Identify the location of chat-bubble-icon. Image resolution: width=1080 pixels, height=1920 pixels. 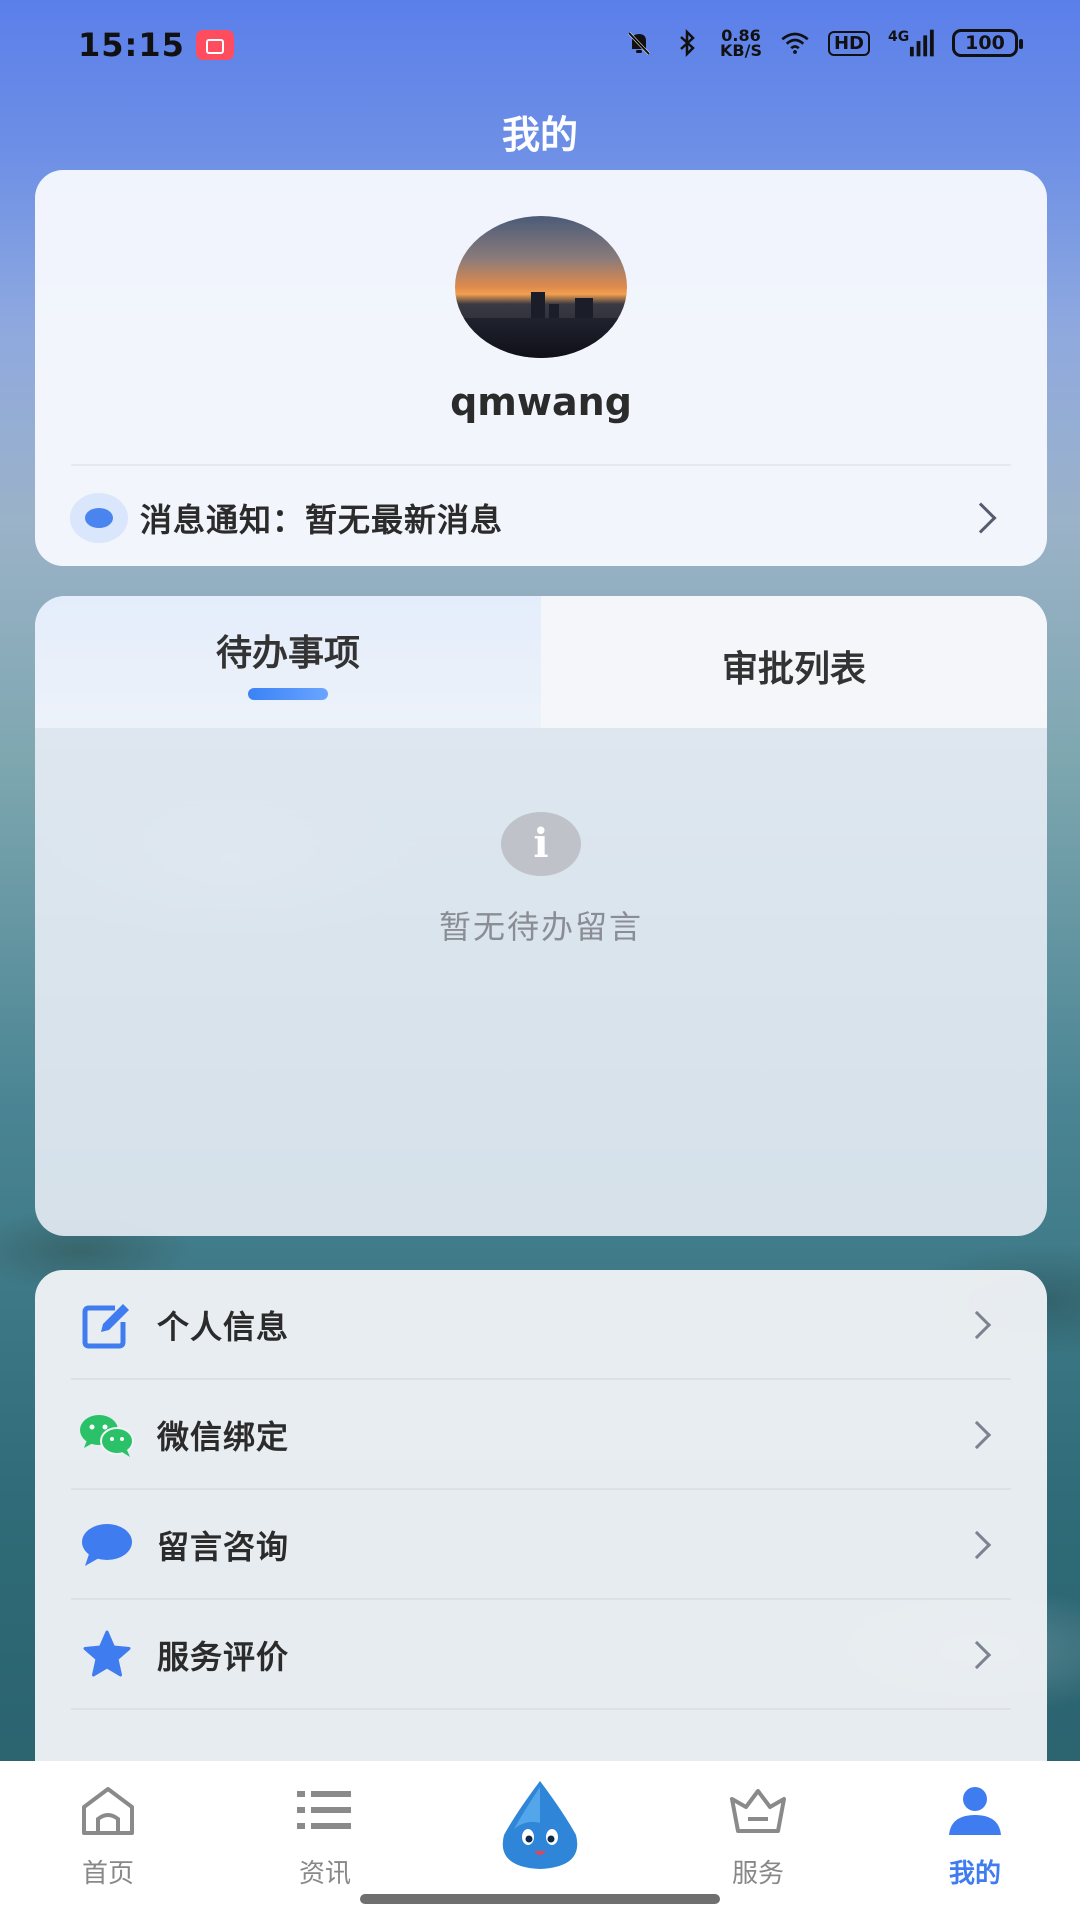
(107, 1545).